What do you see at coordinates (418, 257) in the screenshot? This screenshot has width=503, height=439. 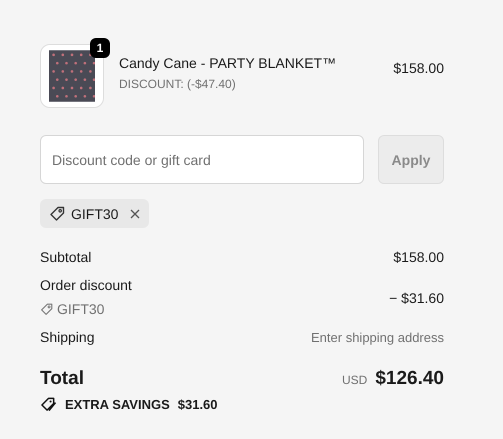 I see `summary-value: $158.00` at bounding box center [418, 257].